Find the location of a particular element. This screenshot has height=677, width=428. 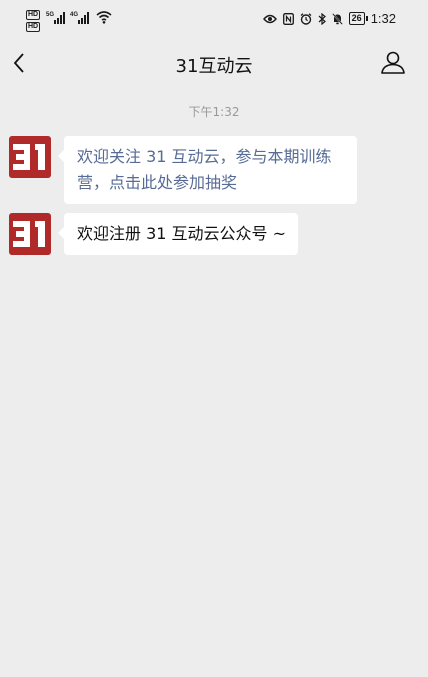

message-bubble-link: 欢迎关注 31 互动云，参与本期训练营，点击此处参加抽奖 is located at coordinates (207, 170).